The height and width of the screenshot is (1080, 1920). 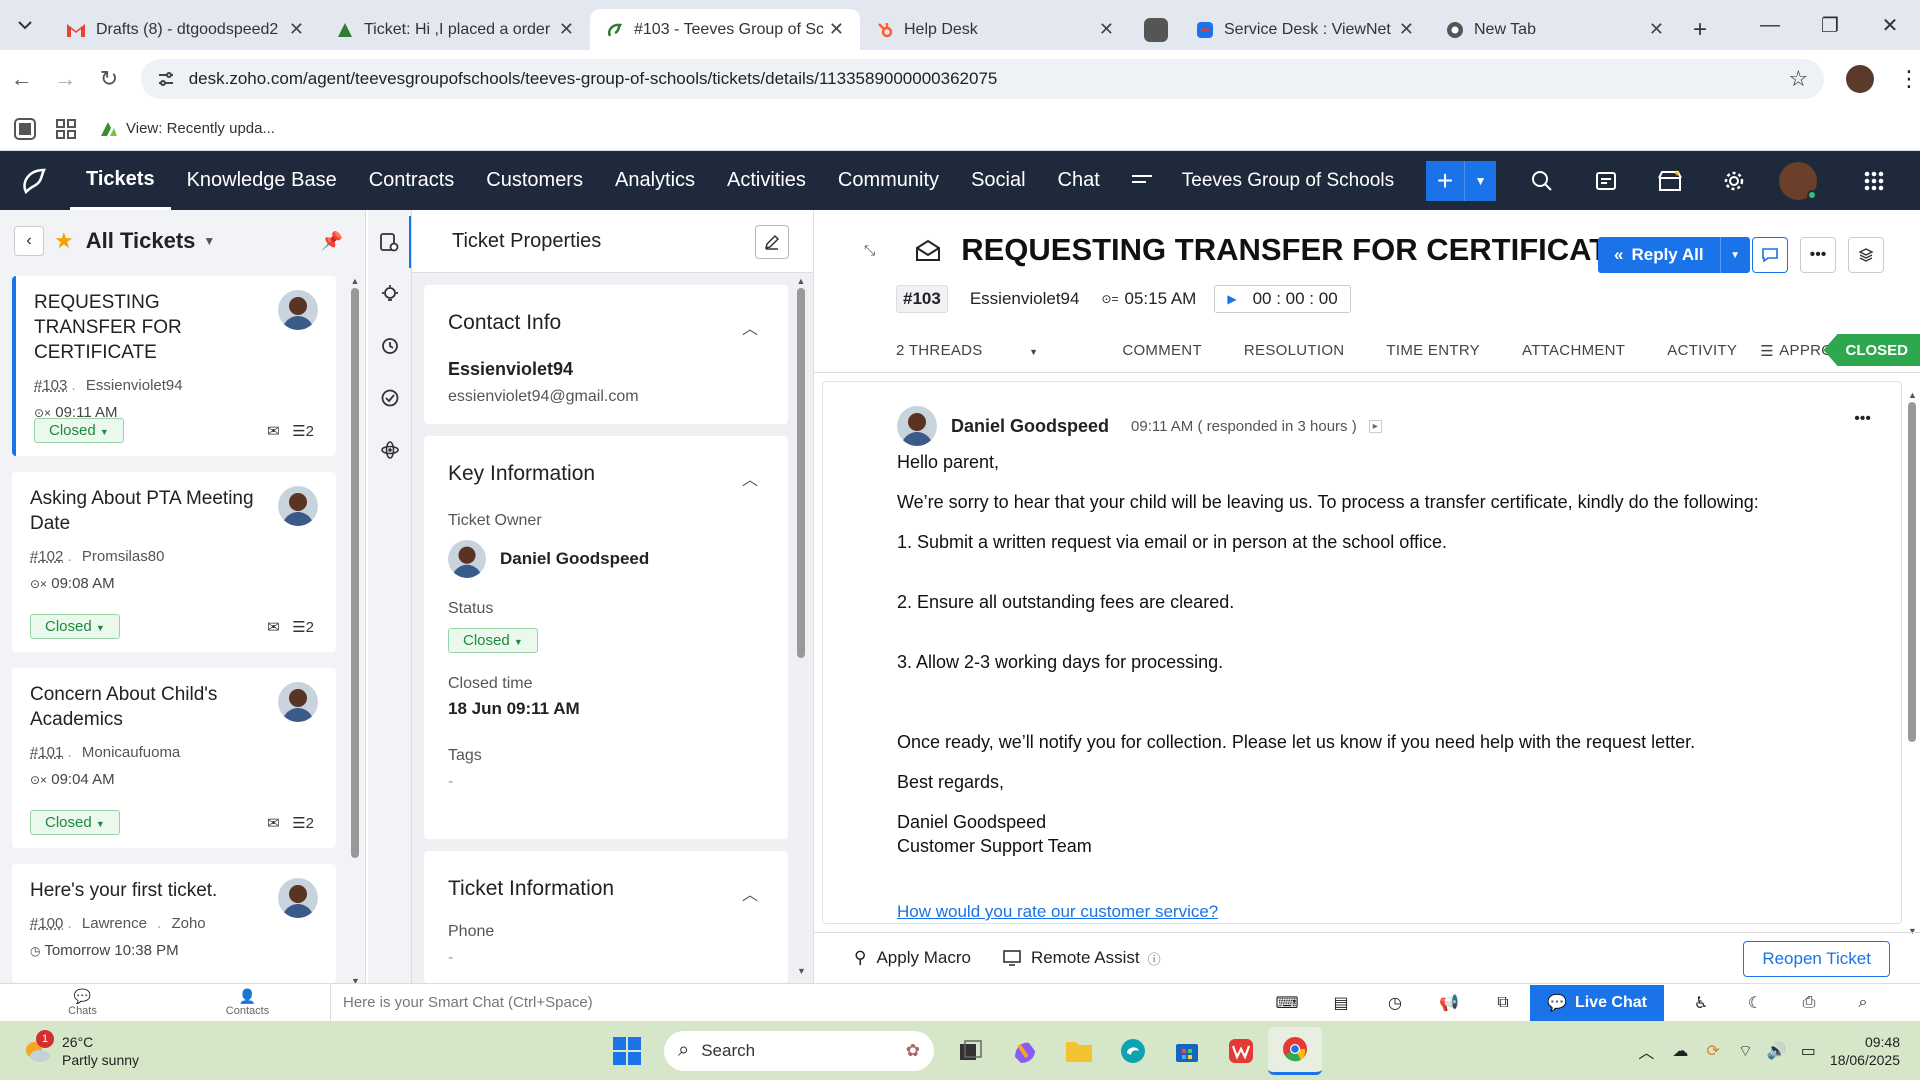 What do you see at coordinates (1606, 181) in the screenshot?
I see `notes-icon` at bounding box center [1606, 181].